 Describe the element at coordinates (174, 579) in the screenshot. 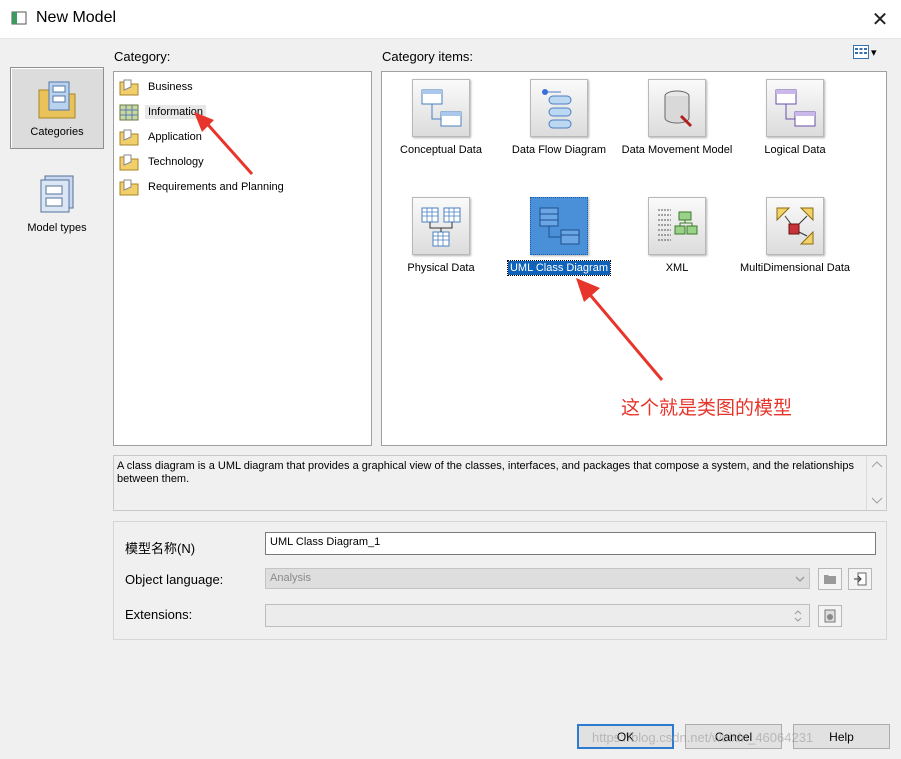

I see `object-language-label: Object language:` at that location.